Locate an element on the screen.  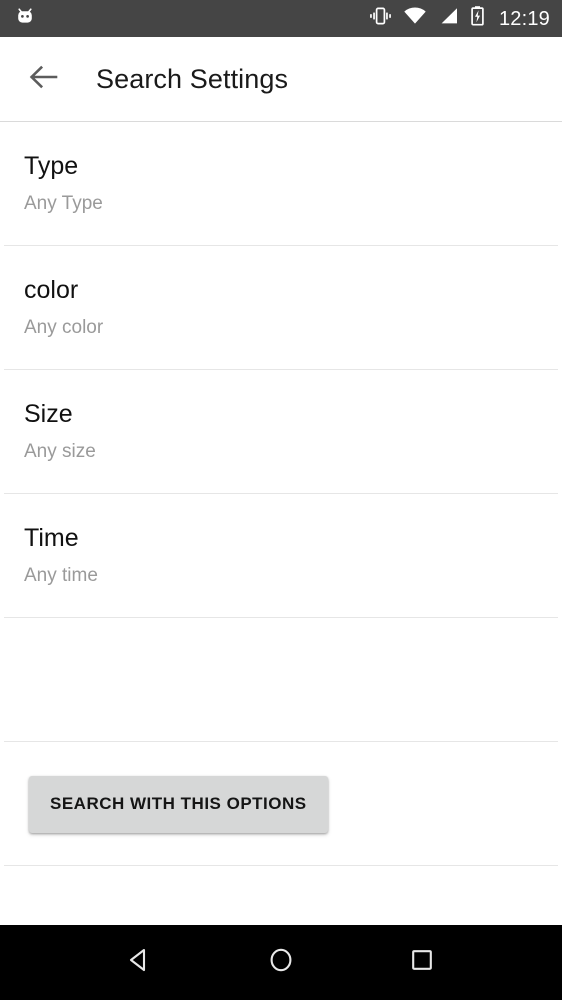
recents-square-icon is located at coordinates (422, 962).